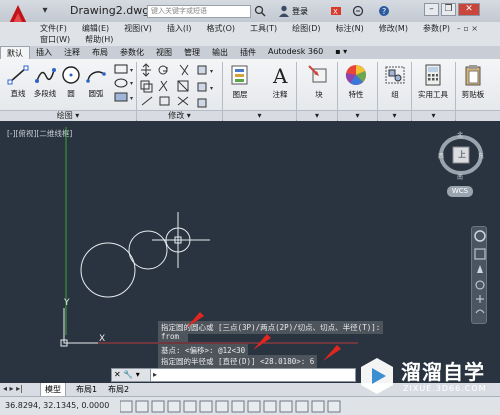  Describe the element at coordinates (71, 93) in the screenshot. I see `circle-label: 圆` at that location.